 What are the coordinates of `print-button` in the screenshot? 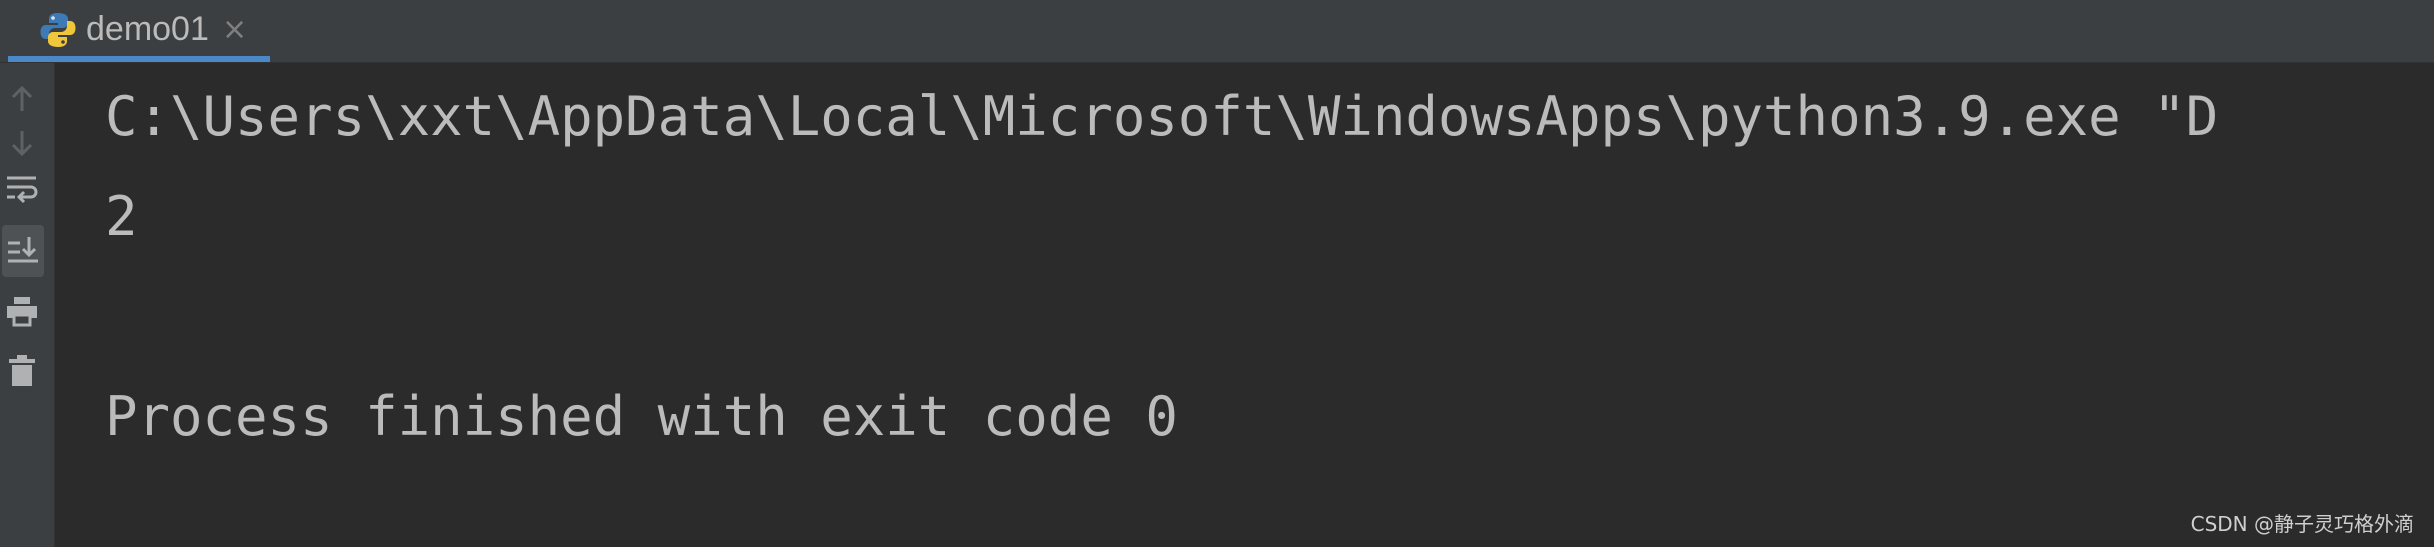 It's located at (22, 311).